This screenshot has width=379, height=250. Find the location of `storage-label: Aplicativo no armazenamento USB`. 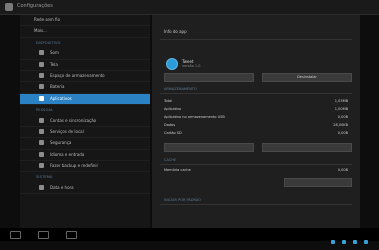

storage-label: Aplicativo no armazenamento USB is located at coordinates (194, 117).